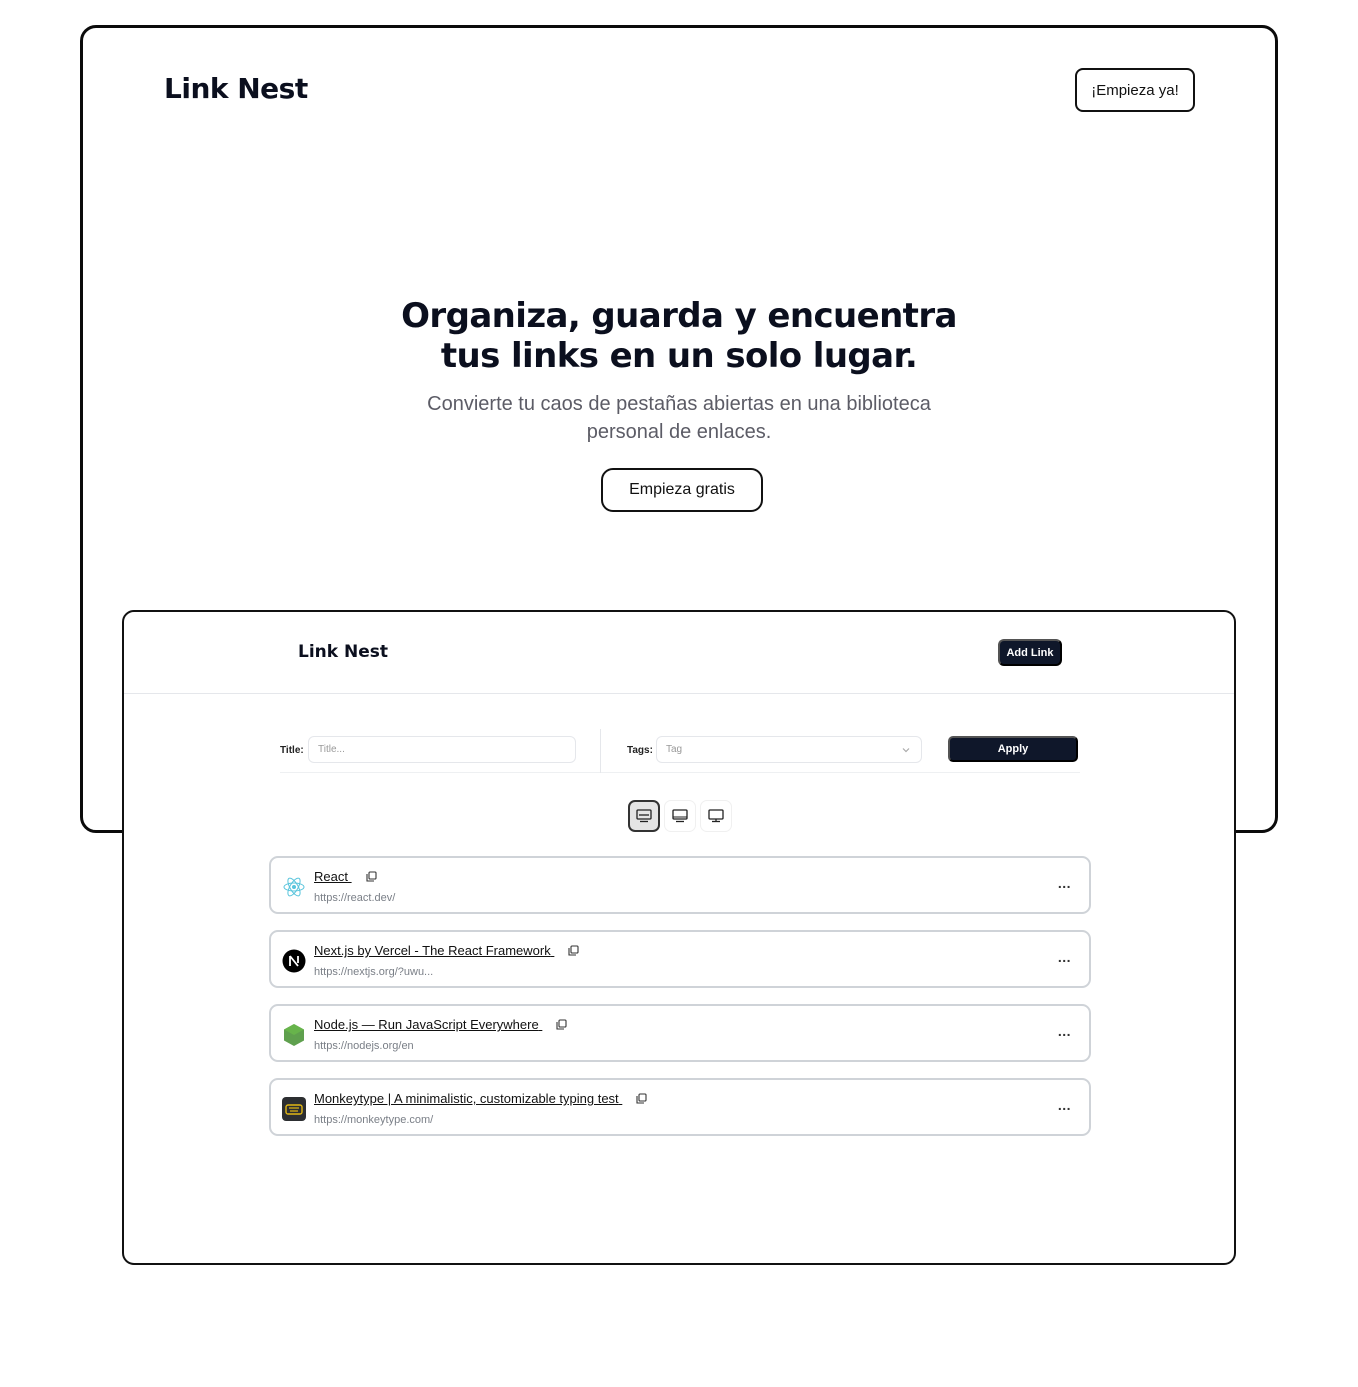 The width and height of the screenshot is (1358, 1387). I want to click on link-title-text: Node.js — Run JavaScript Everywhere, so click(426, 1024).